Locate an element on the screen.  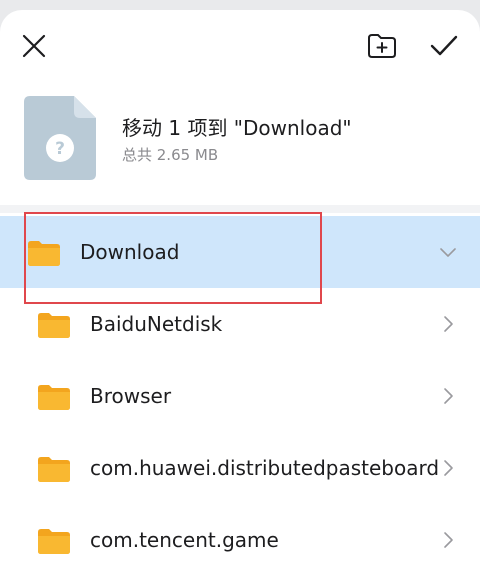
folder-name: Browser is located at coordinates (131, 396).